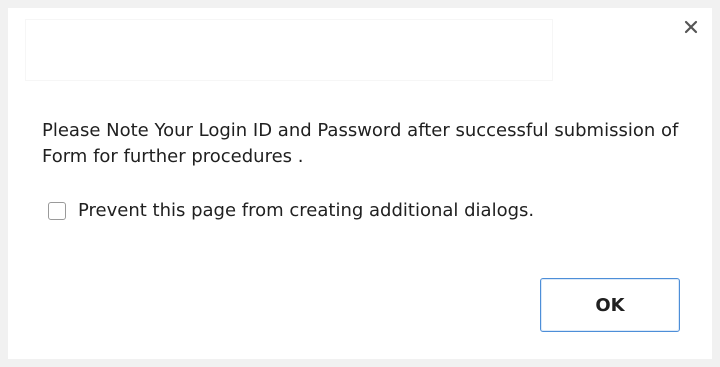 The image size is (720, 367). What do you see at coordinates (289, 50) in the screenshot?
I see `dialog-title-area` at bounding box center [289, 50].